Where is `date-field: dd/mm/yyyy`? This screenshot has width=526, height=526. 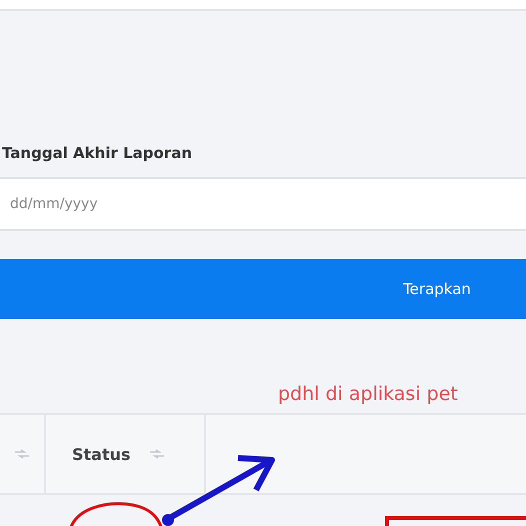 date-field: dd/mm/yyyy is located at coordinates (263, 204).